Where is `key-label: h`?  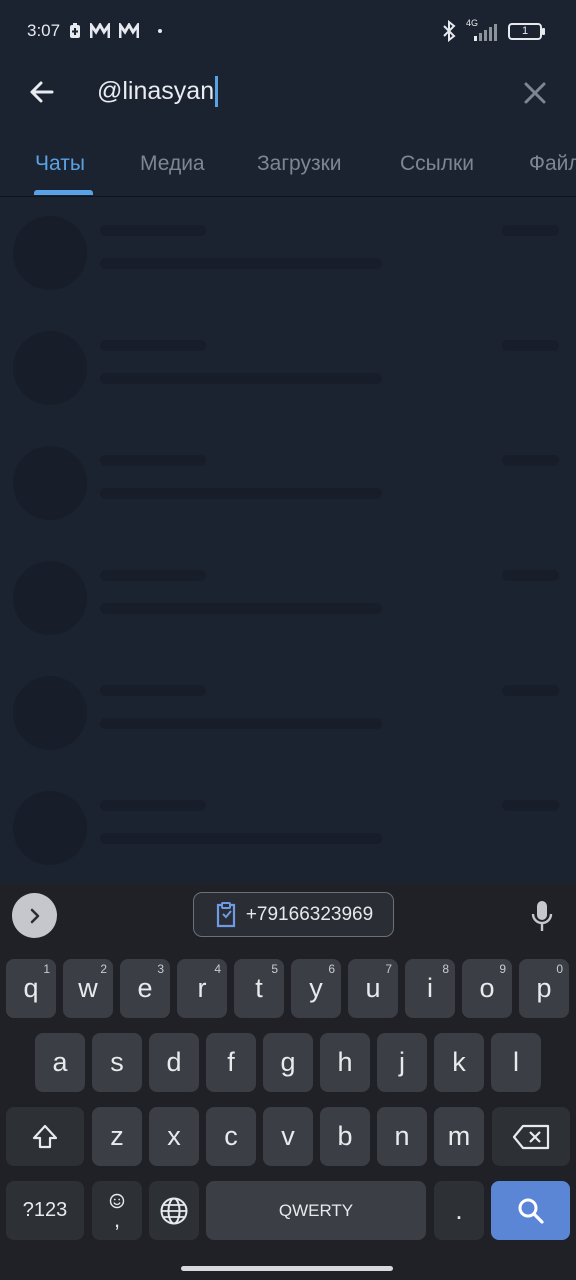 key-label: h is located at coordinates (345, 1062).